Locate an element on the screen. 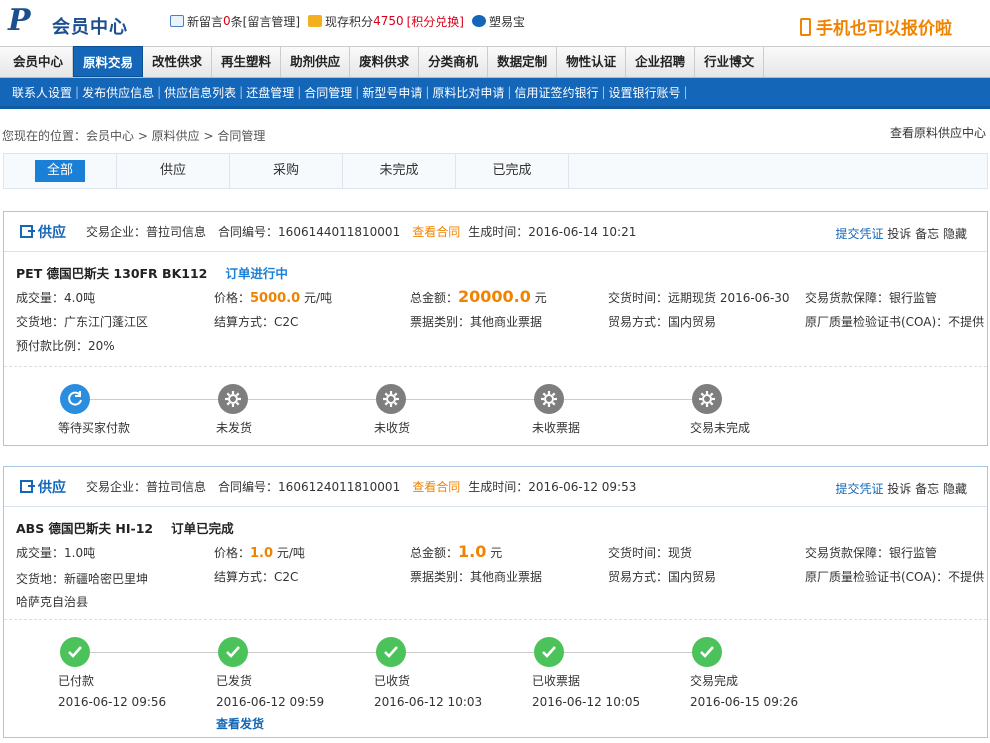 Image resolution: width=990 pixels, height=743 pixels. mobile-promo: 手机也可以报价啦 is located at coordinates (876, 26).